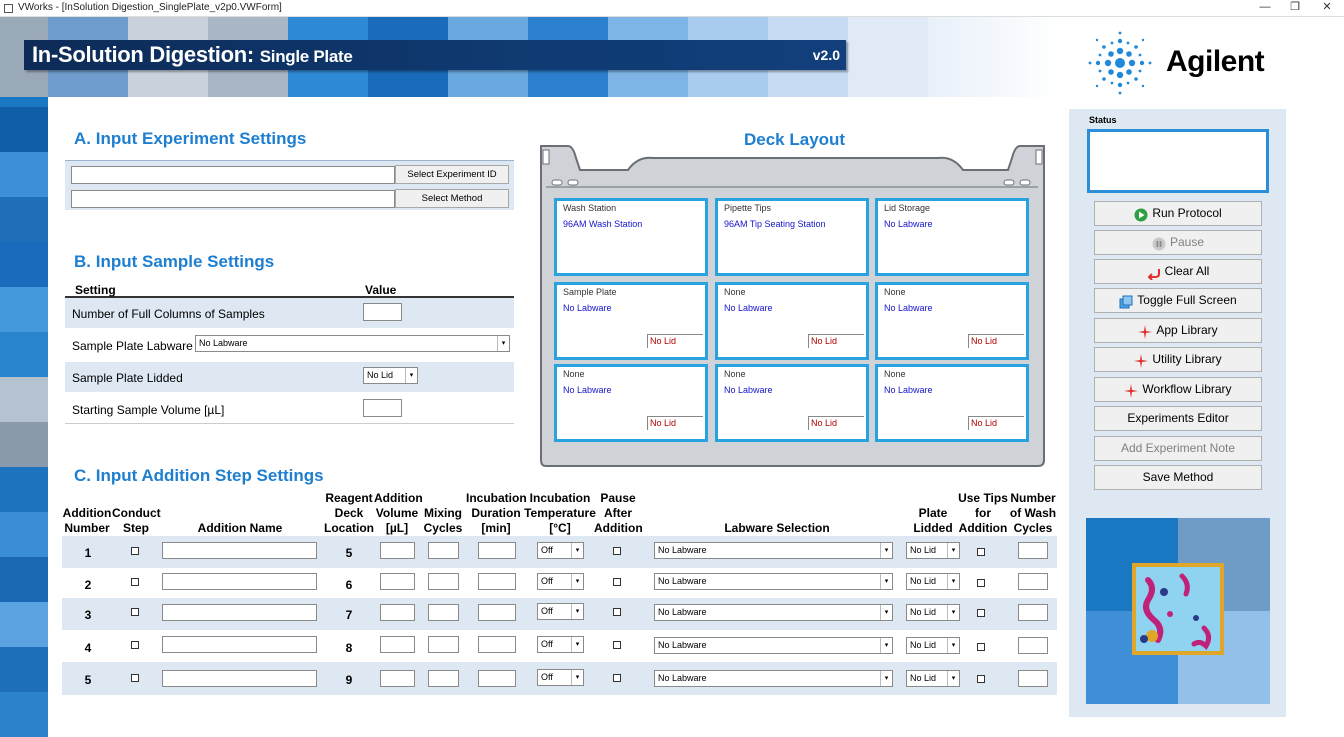 Image resolution: width=1344 pixels, height=737 pixels. What do you see at coordinates (952, 321) in the screenshot?
I see `deck-slot-6: None No Labware No Lid` at bounding box center [952, 321].